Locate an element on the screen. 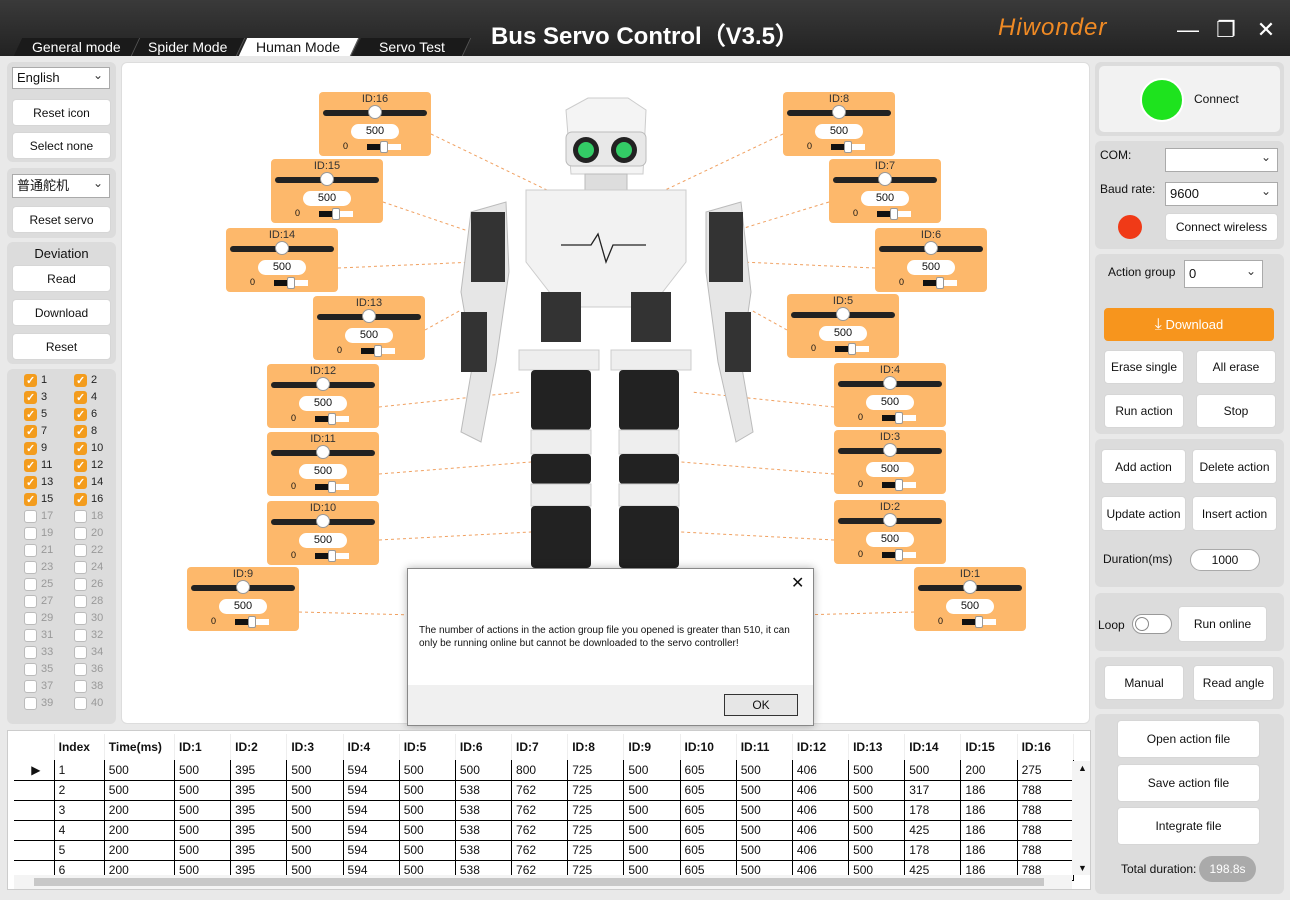  servo-checkbox: 10 is located at coordinates (98, 449).